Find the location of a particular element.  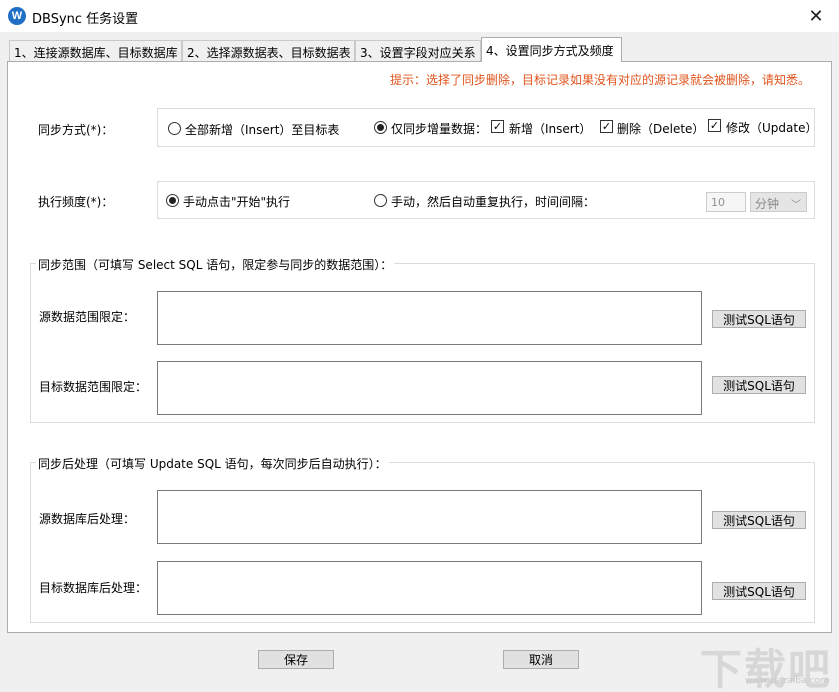

tab-sync-mode: 4、设置同步方式及频度 is located at coordinates (551, 49).